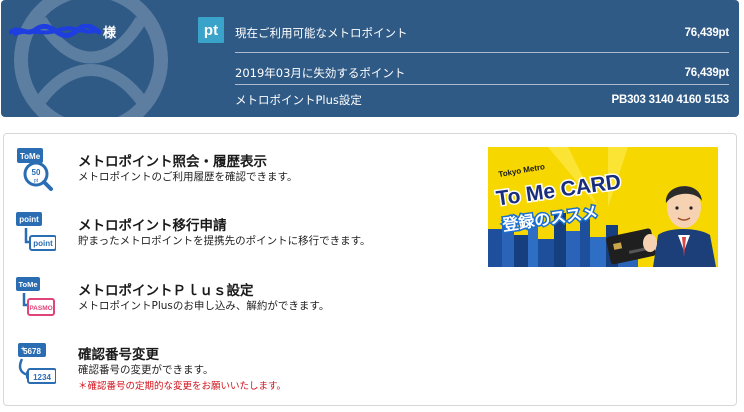 The height and width of the screenshot is (412, 744). What do you see at coordinates (320, 73) in the screenshot?
I see `expiring-points-label: 2019年03月に失効するポイント` at bounding box center [320, 73].